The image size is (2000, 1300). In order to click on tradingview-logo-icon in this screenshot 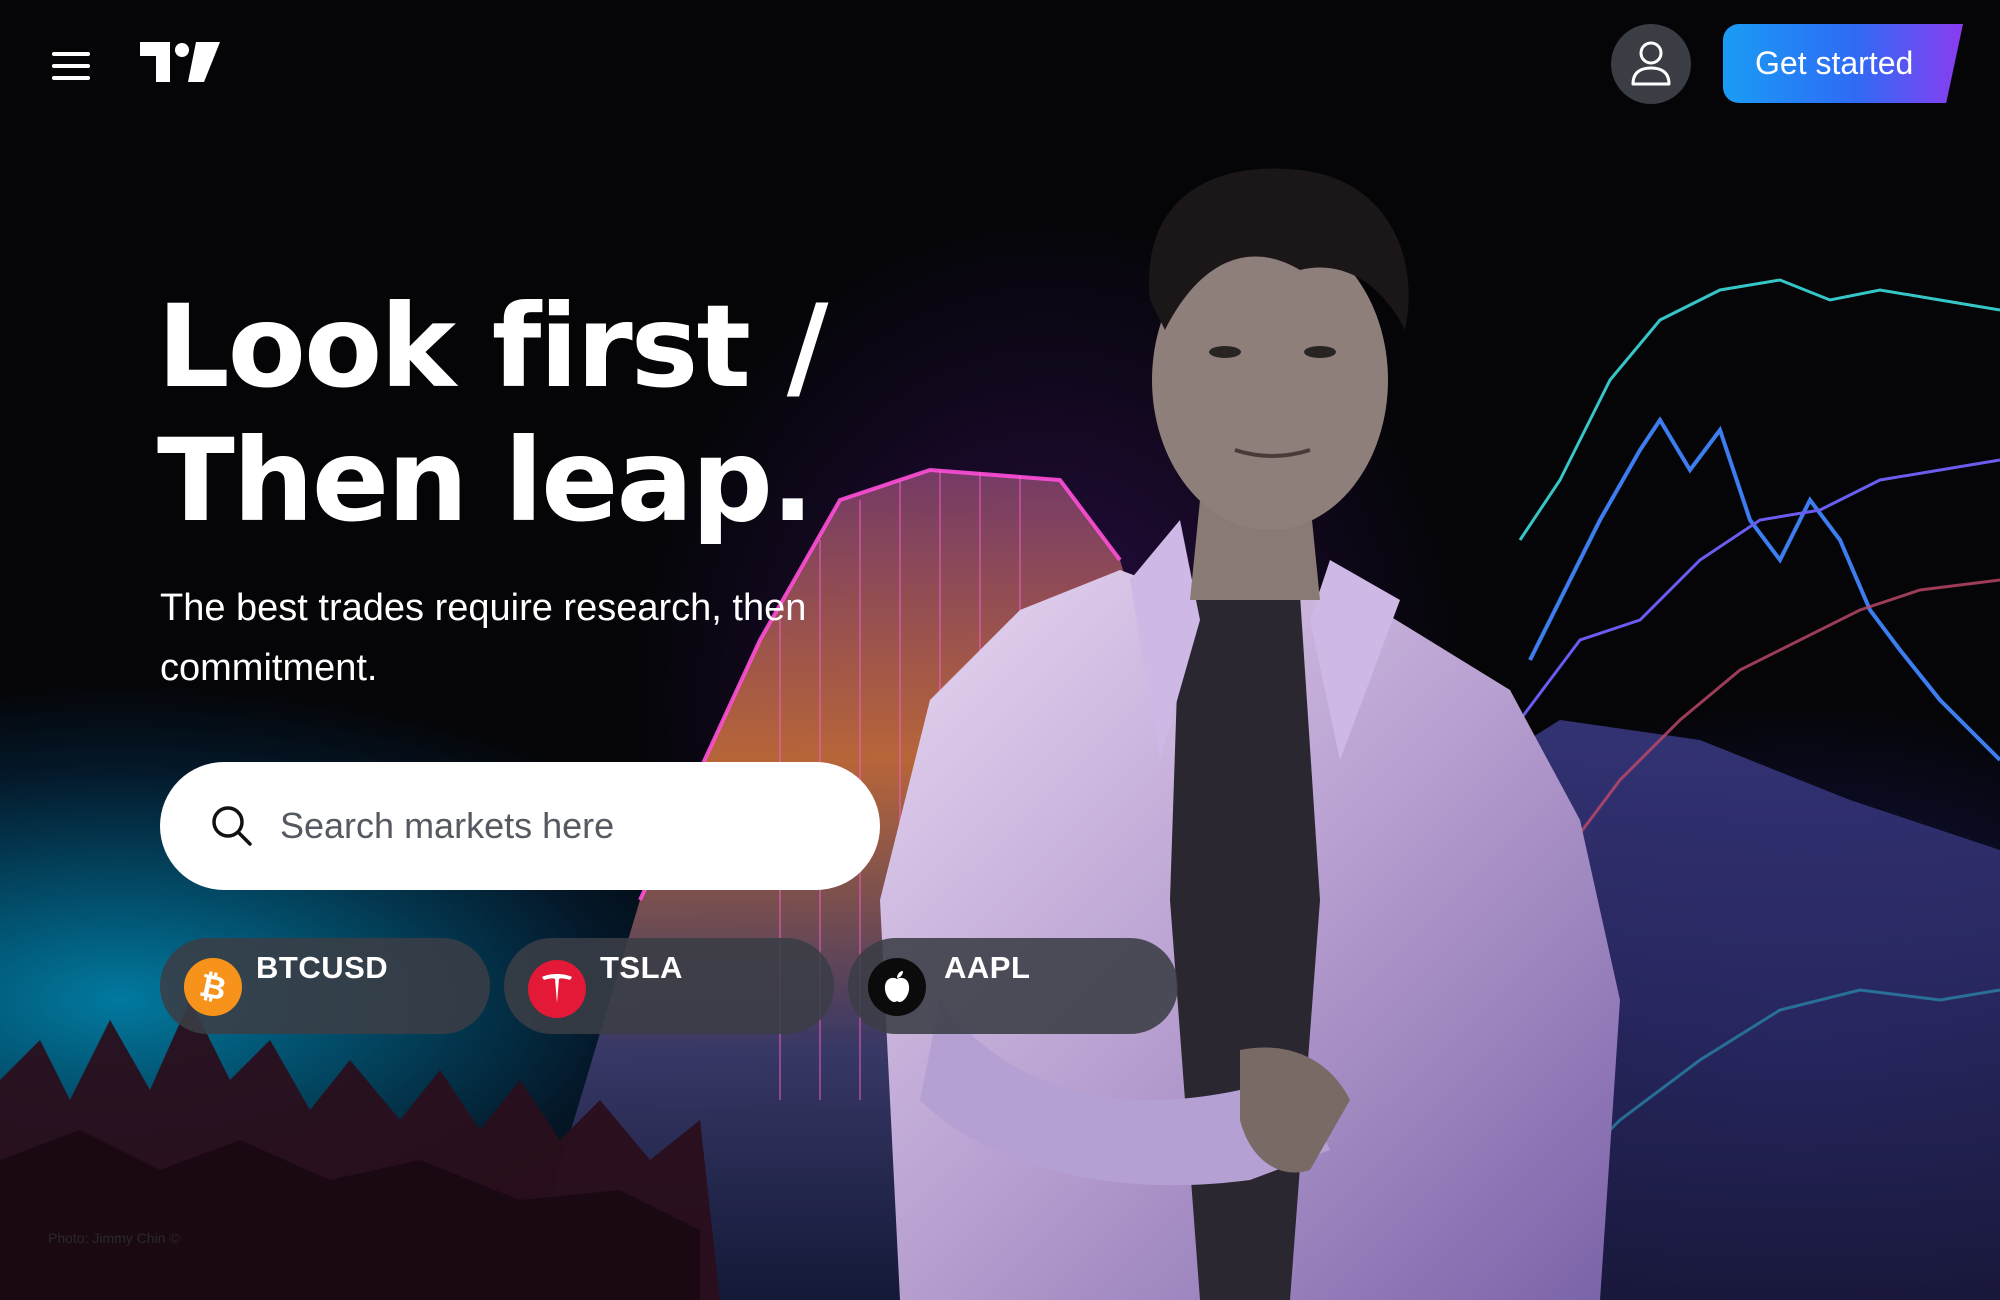, I will do `click(180, 62)`.